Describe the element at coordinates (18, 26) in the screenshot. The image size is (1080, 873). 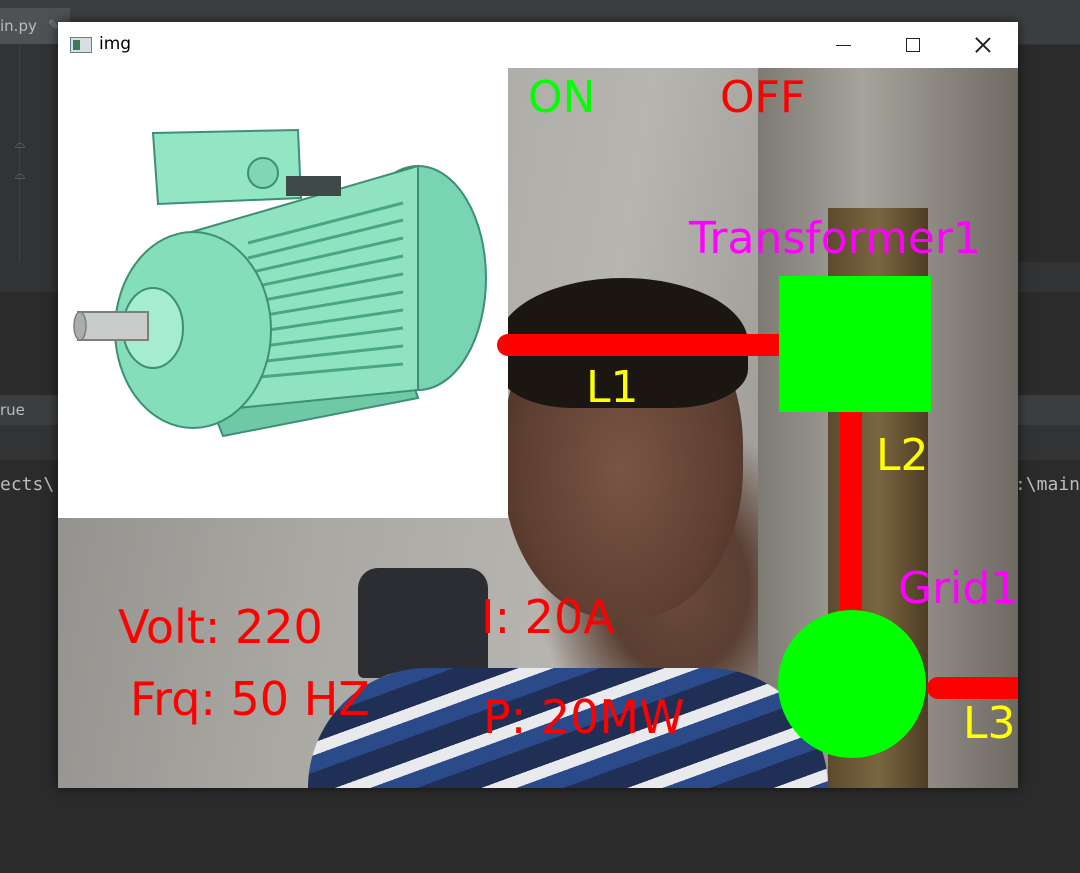
I see `ide-tab-label: in.py` at that location.